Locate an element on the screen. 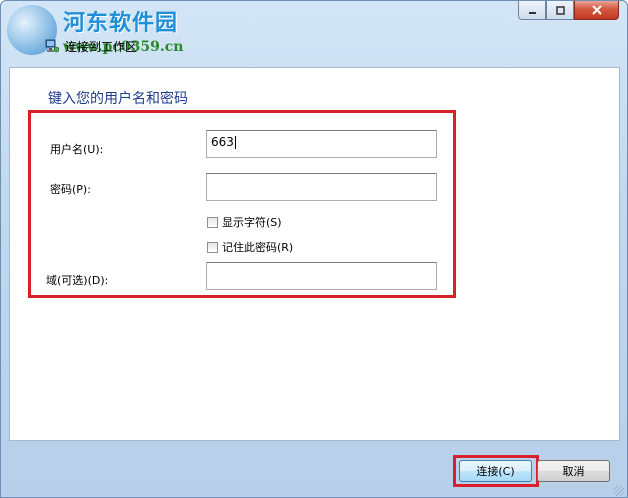  close-button is located at coordinates (596, 10).